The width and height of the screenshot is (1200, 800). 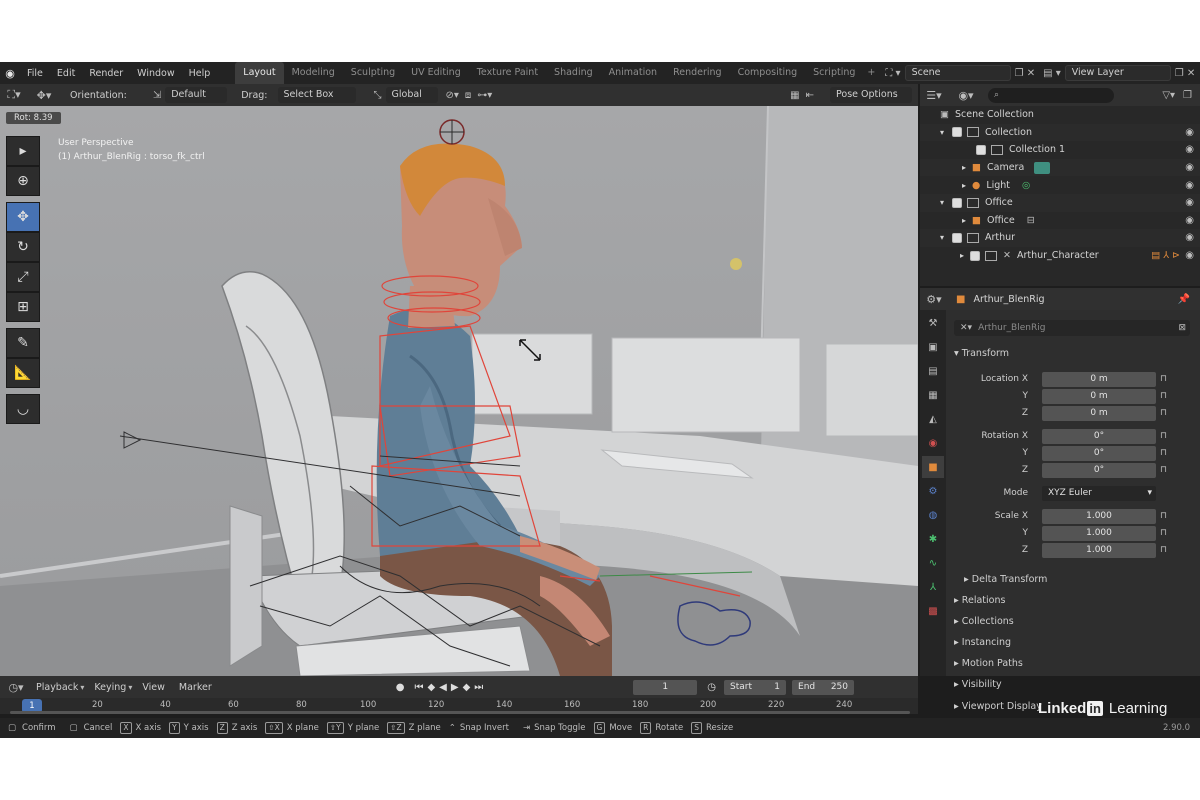 I want to click on view-options-icon: ▦, so click(x=794, y=95).